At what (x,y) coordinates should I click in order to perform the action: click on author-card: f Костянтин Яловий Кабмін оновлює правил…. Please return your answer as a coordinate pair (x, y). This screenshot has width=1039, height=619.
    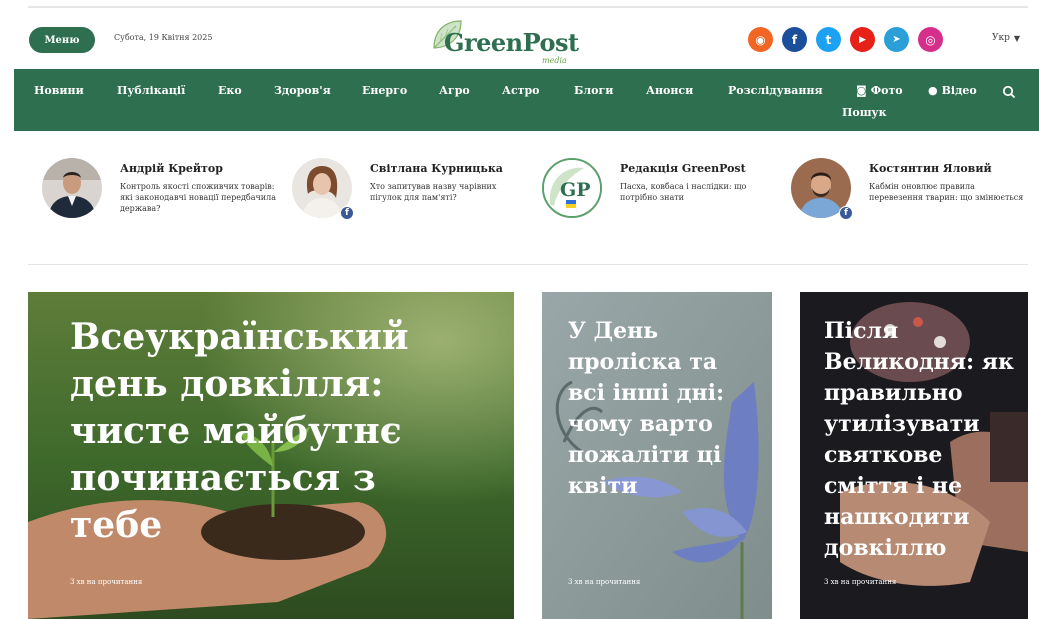
    Looking at the image, I should click on (907, 200).